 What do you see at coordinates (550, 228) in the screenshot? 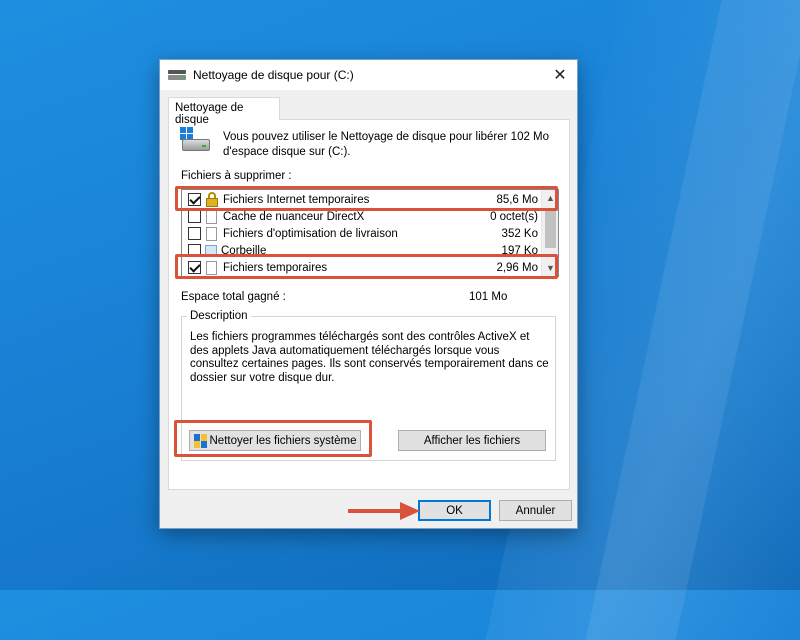
I see `scrollbar-thumb` at bounding box center [550, 228].